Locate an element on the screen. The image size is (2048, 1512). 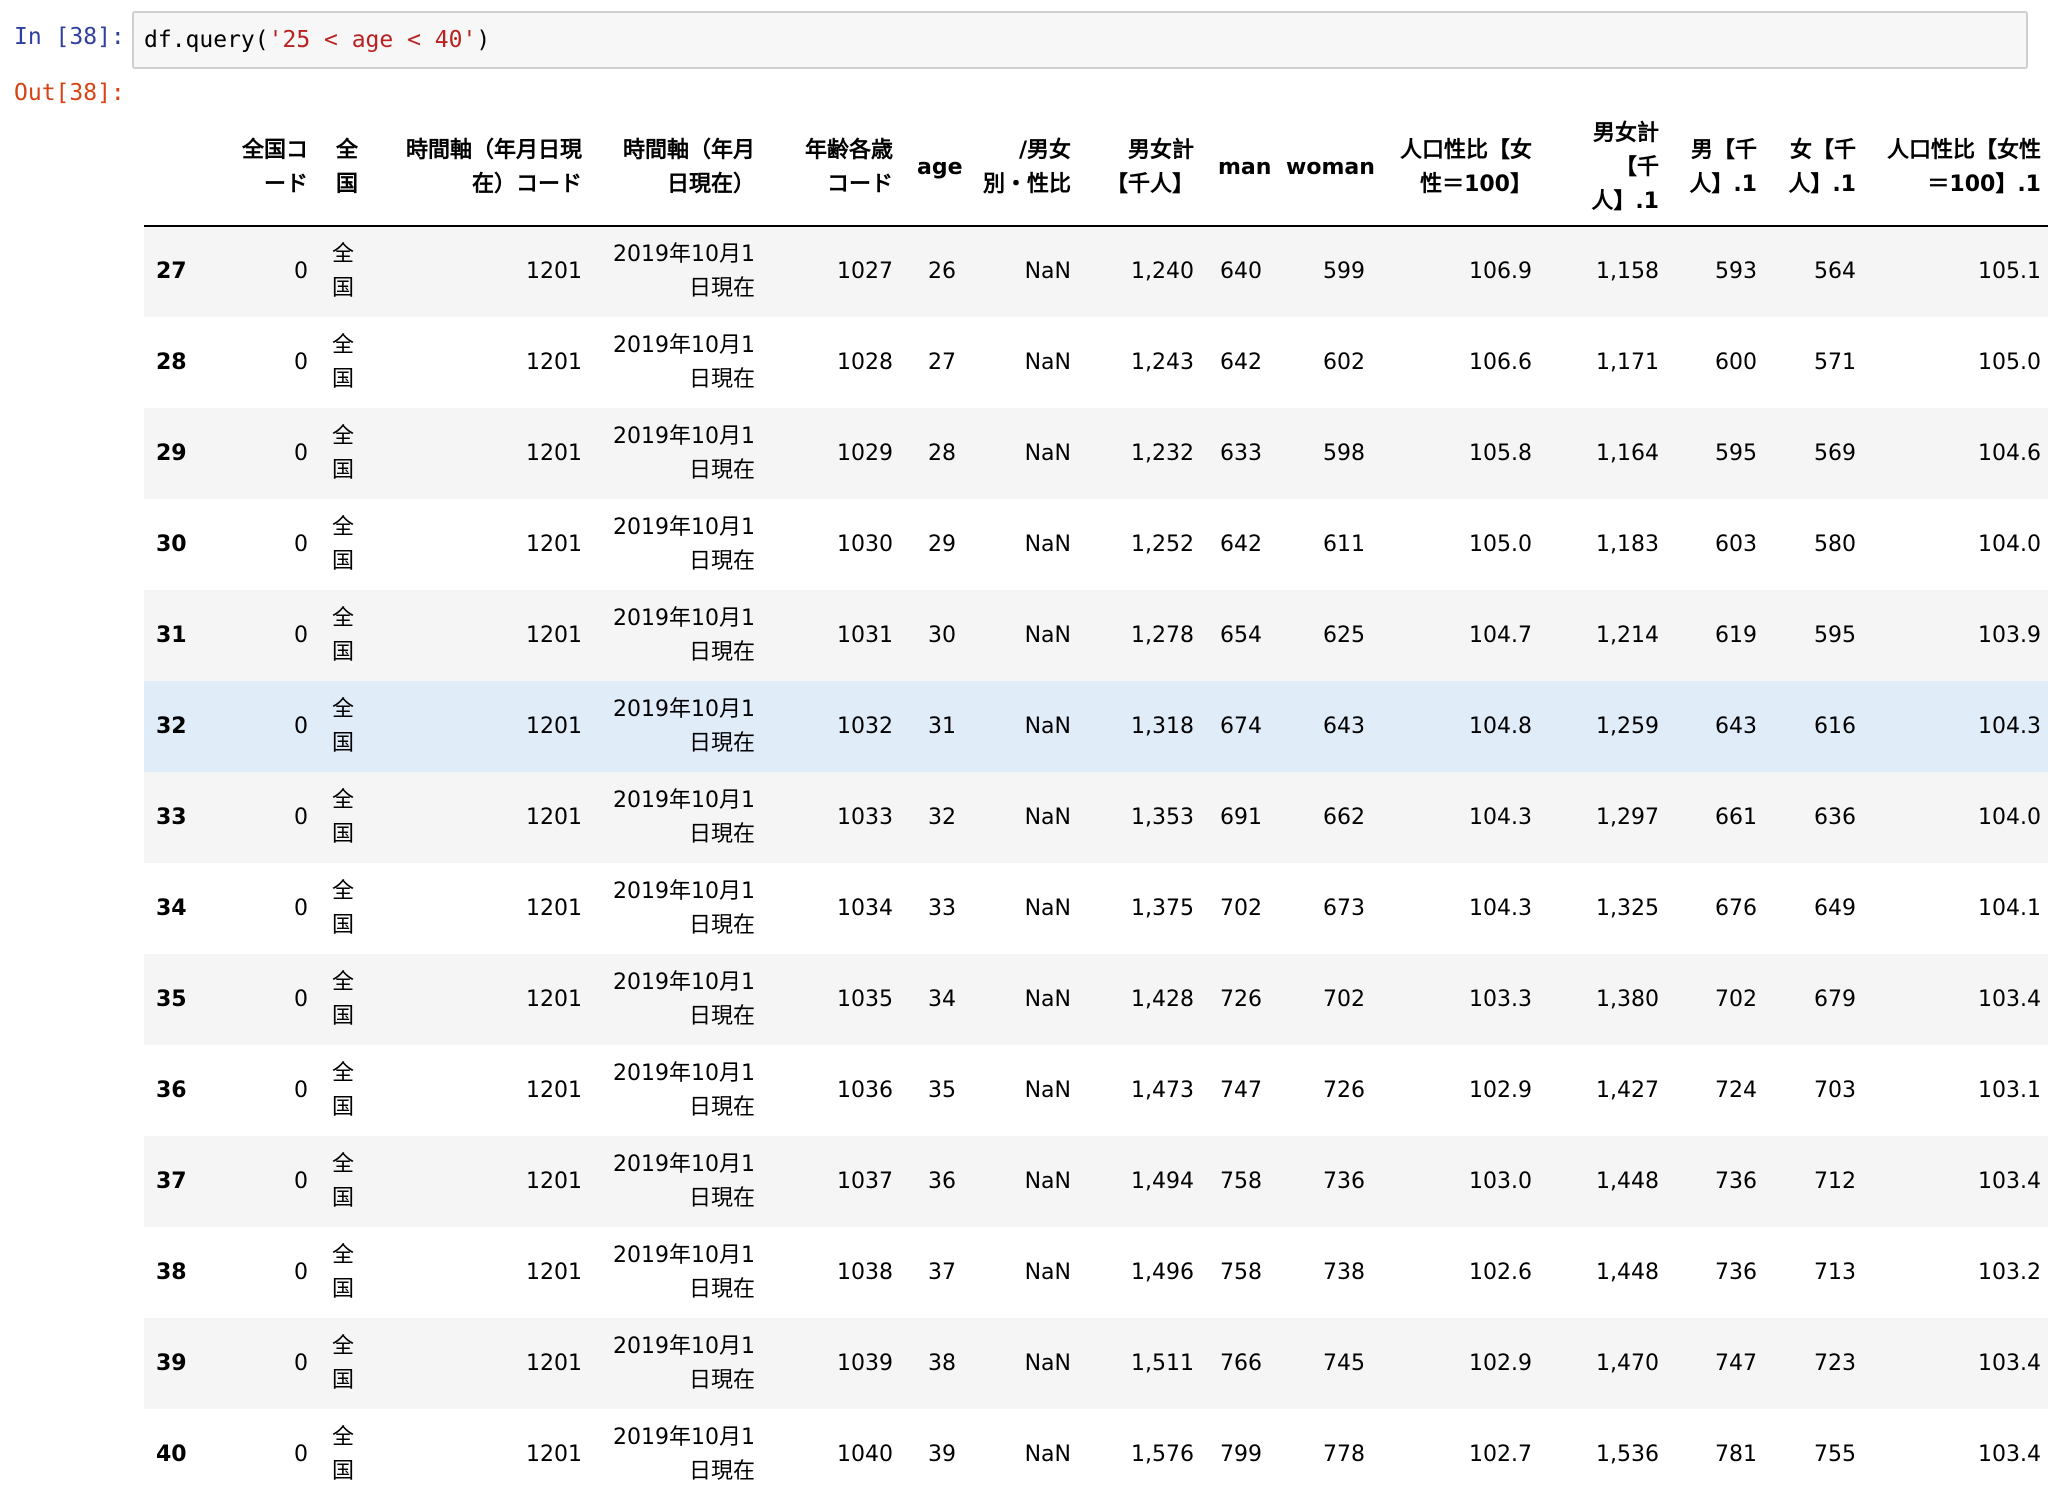
table-cell: 103.9 is located at coordinates (2009, 635).